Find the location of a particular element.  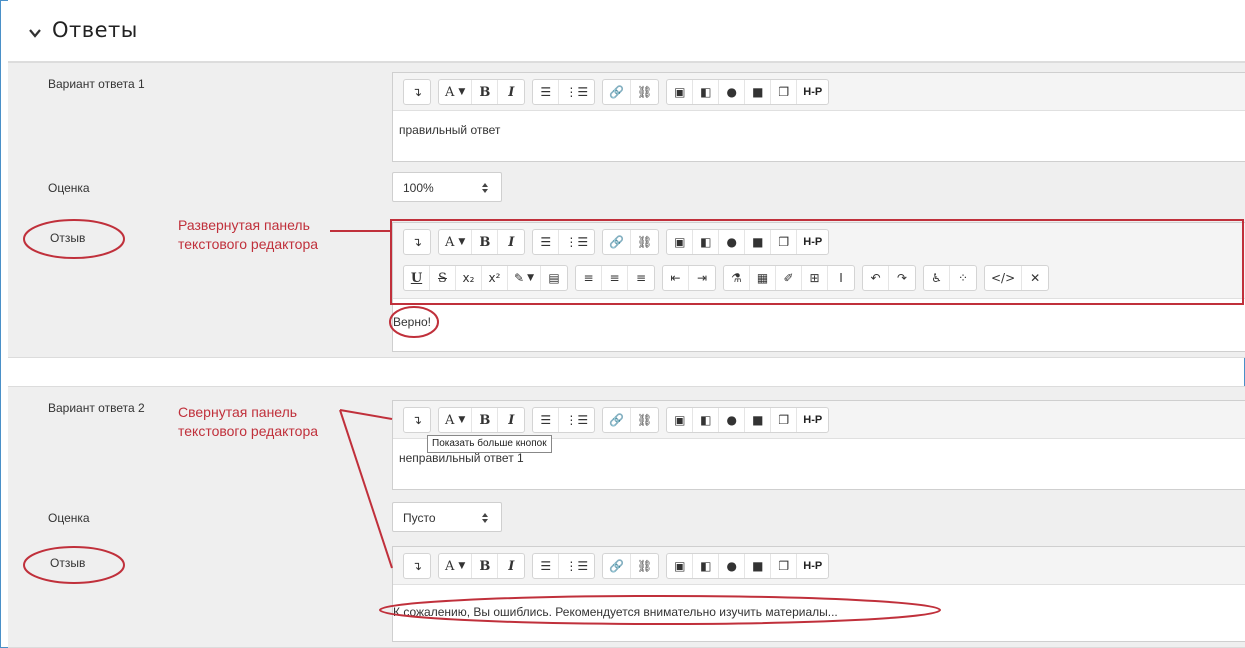

accessibility-icon: ♿ is located at coordinates (937, 278).